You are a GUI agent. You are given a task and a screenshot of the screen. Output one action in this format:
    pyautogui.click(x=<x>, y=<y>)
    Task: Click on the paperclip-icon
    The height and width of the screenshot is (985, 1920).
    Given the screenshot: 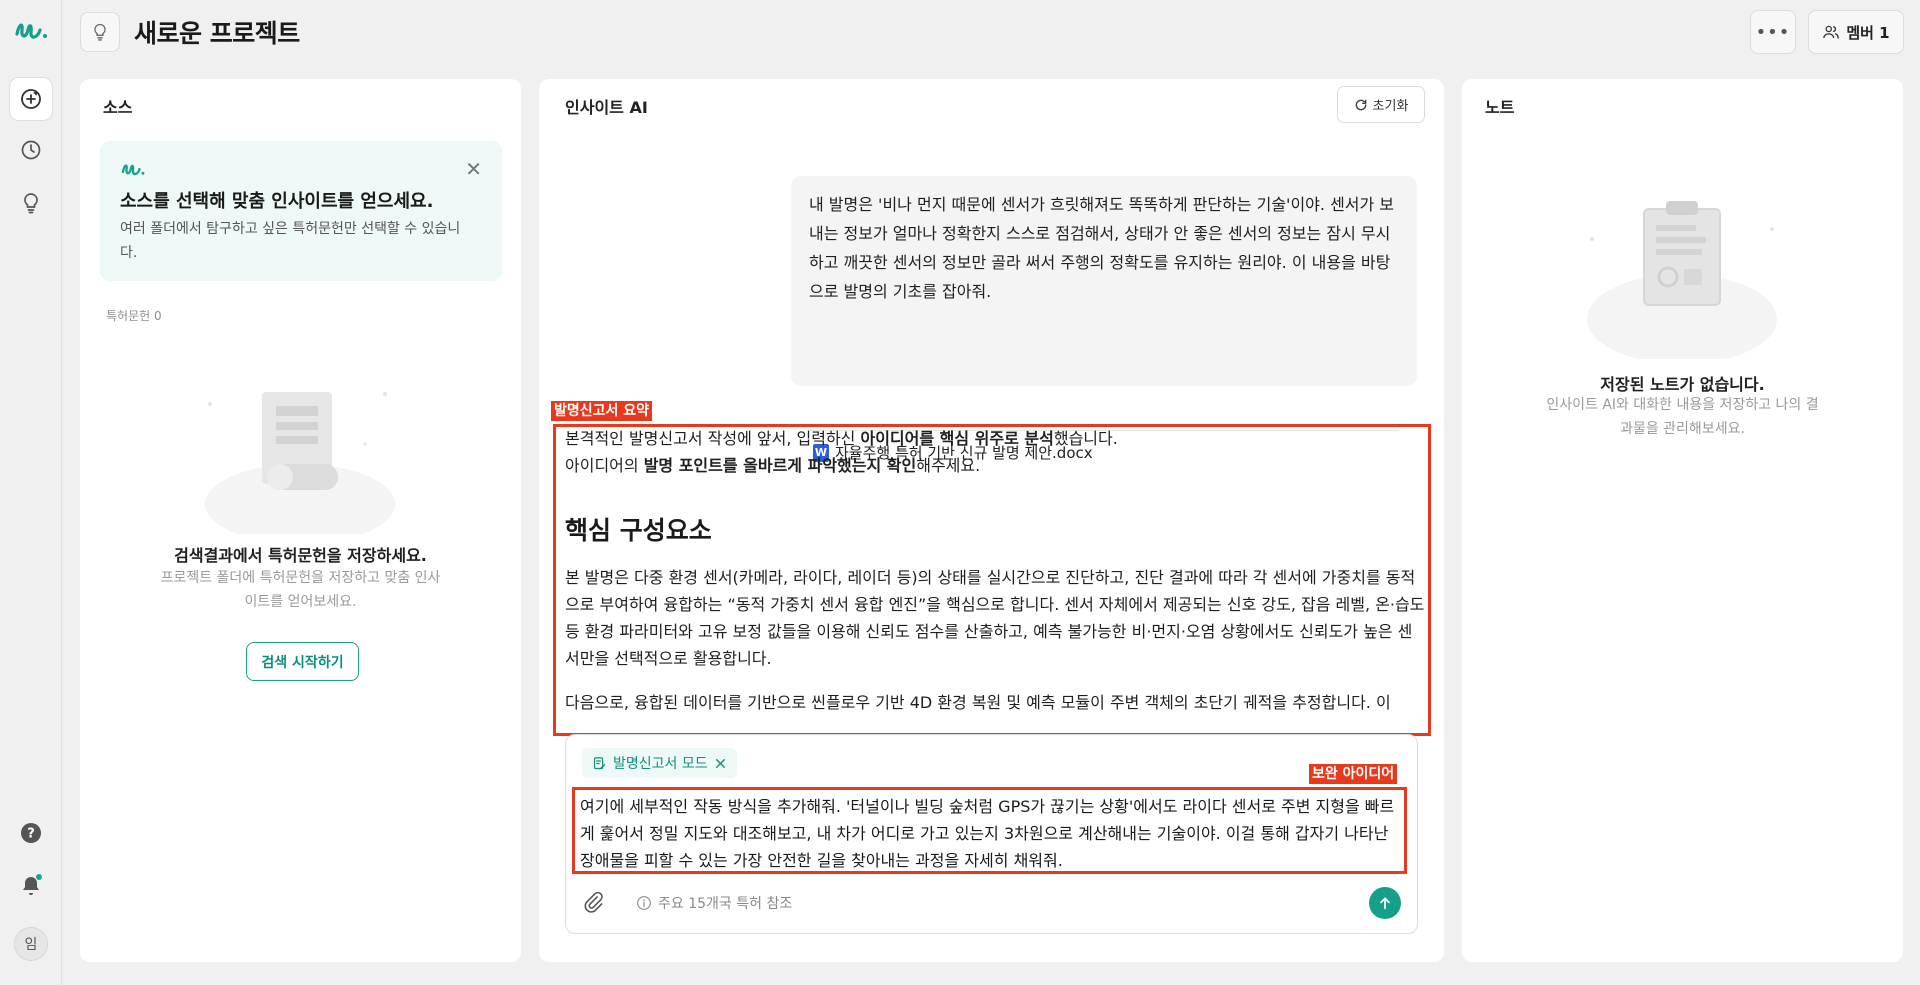 What is the action you would take?
    pyautogui.click(x=593, y=902)
    